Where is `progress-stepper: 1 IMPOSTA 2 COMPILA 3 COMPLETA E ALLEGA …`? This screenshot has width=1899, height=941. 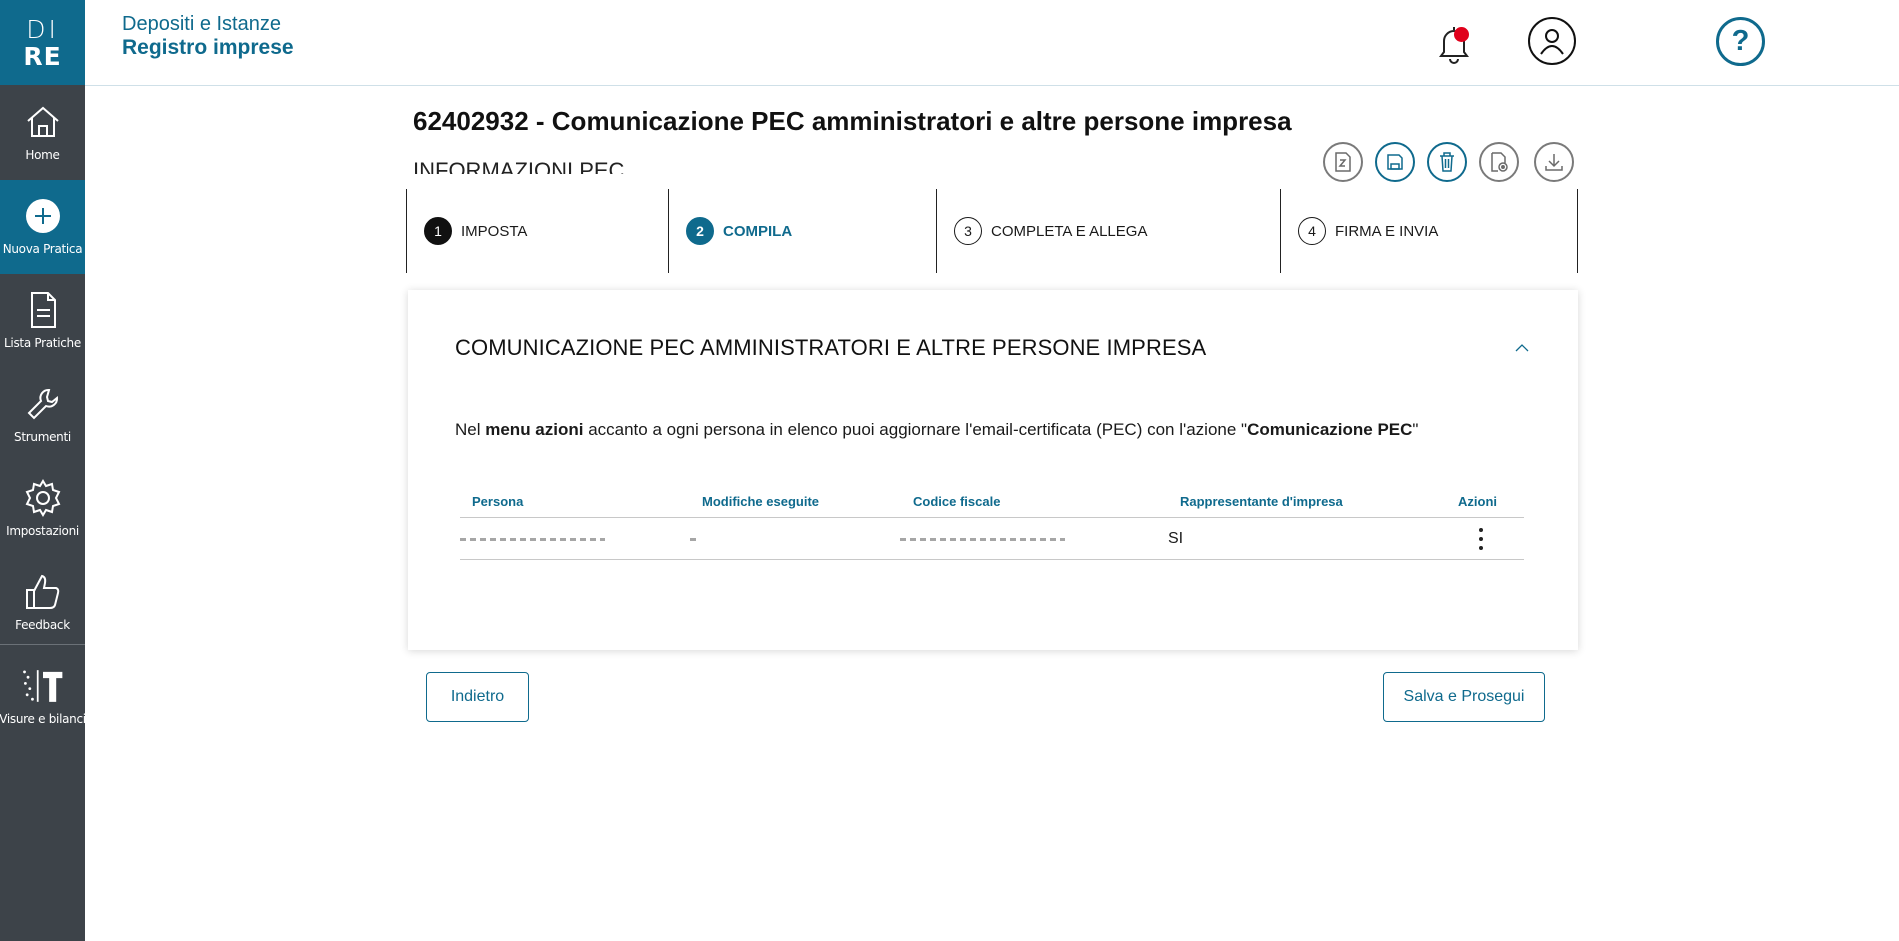
progress-stepper: 1 IMPOSTA 2 COMPILA 3 COMPLETA E ALLEGA … is located at coordinates (992, 231).